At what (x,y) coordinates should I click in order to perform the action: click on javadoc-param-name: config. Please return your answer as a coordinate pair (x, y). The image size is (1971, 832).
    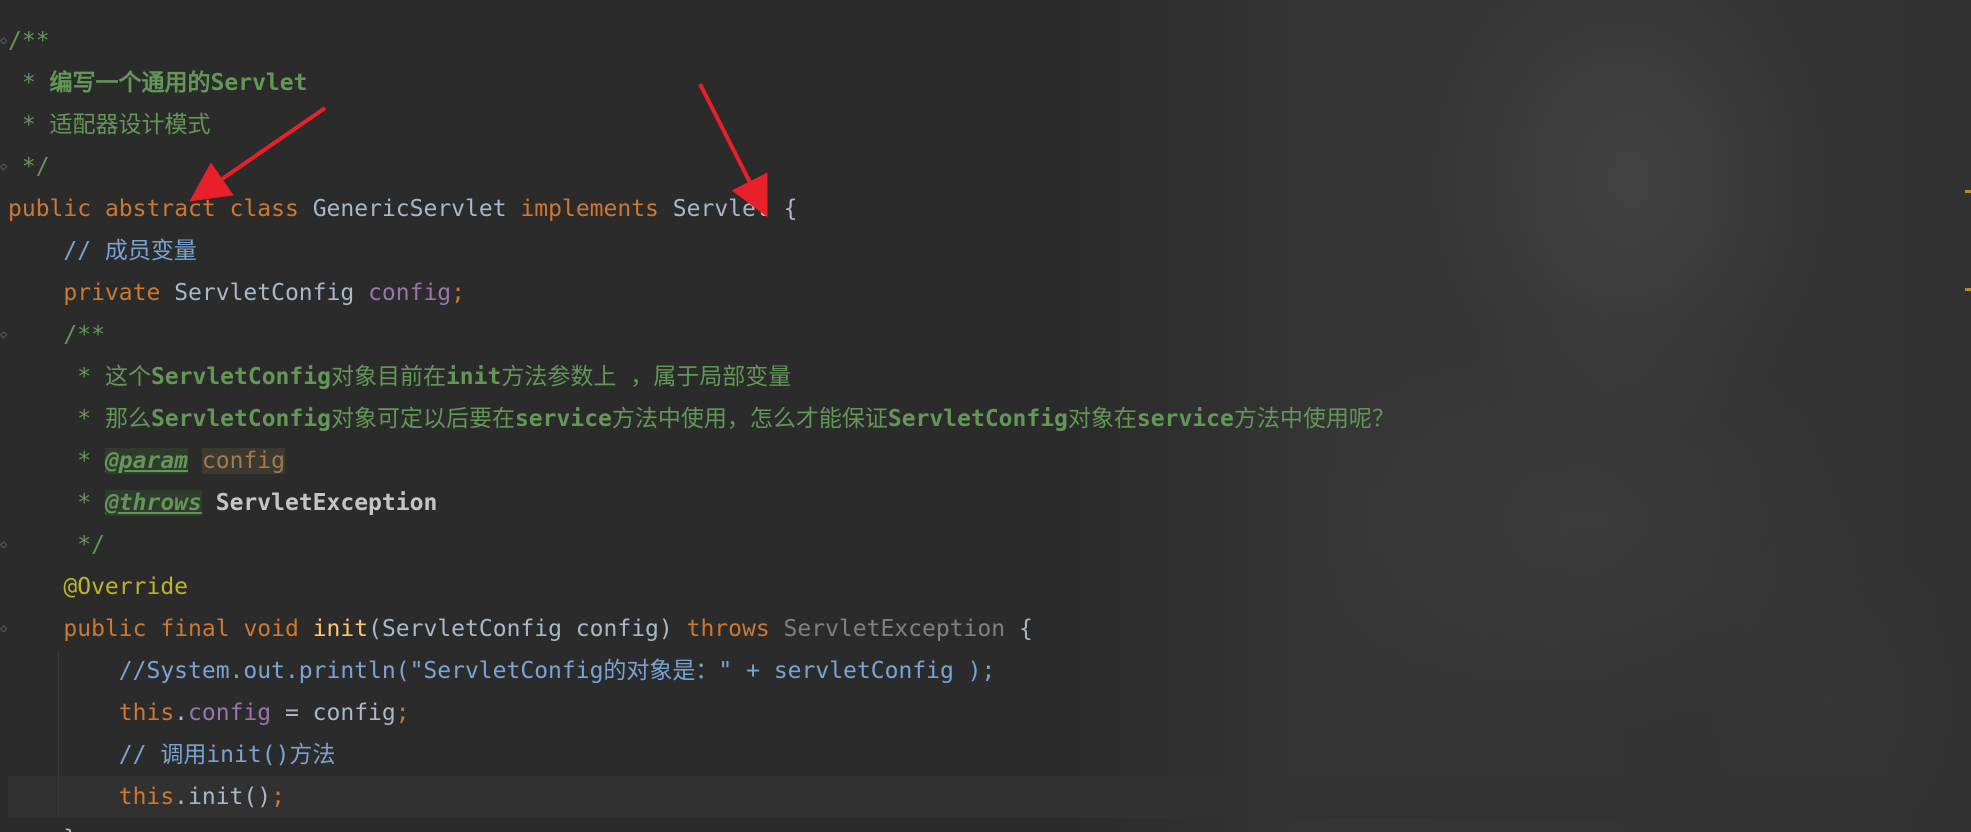
    Looking at the image, I should click on (243, 461).